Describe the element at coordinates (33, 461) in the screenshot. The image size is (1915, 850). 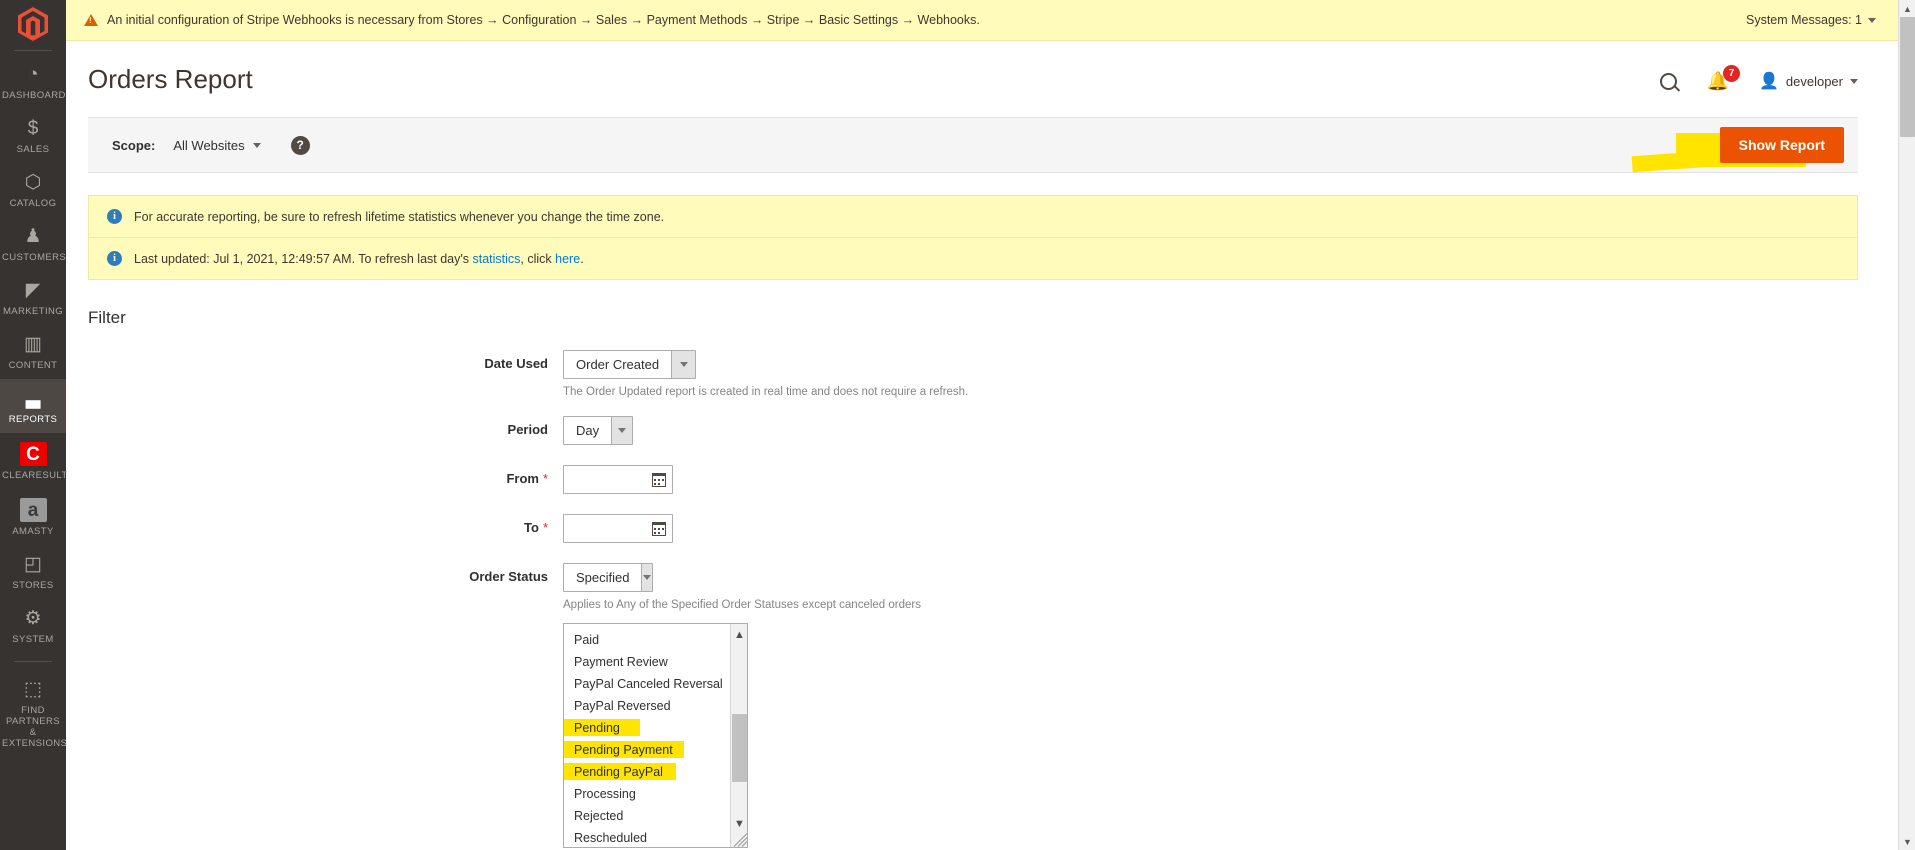
I see `sidebar-item-clearesult: C Clearesult` at that location.